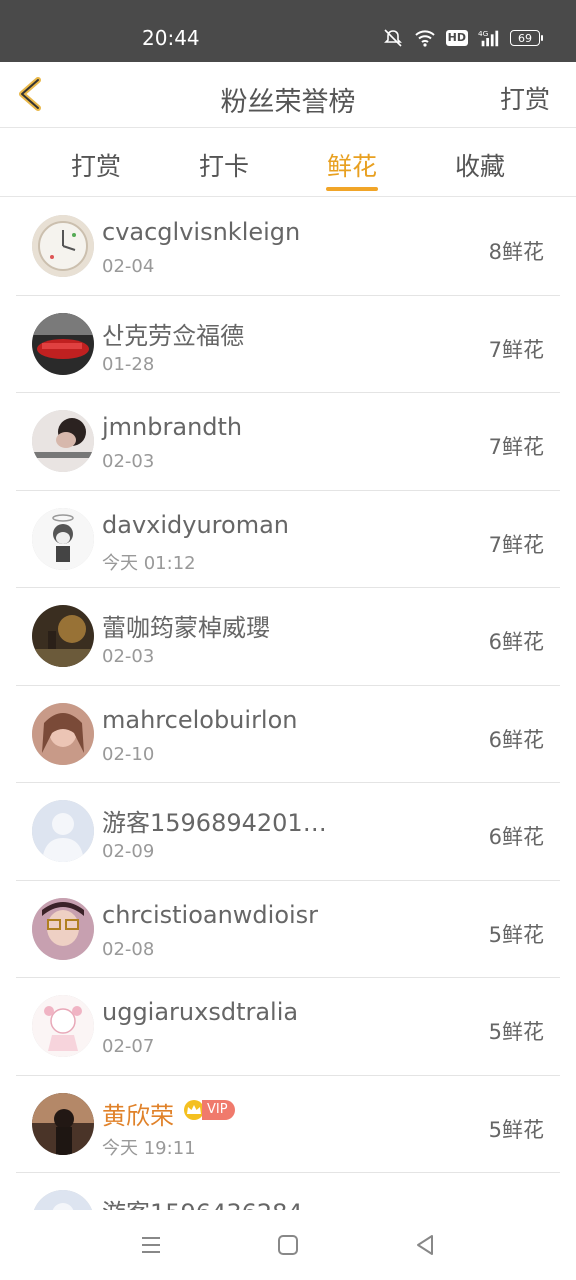 This screenshot has width=576, height=1280. What do you see at coordinates (173, 335) in the screenshot?
I see `fan-name: 산克劳佥福德` at bounding box center [173, 335].